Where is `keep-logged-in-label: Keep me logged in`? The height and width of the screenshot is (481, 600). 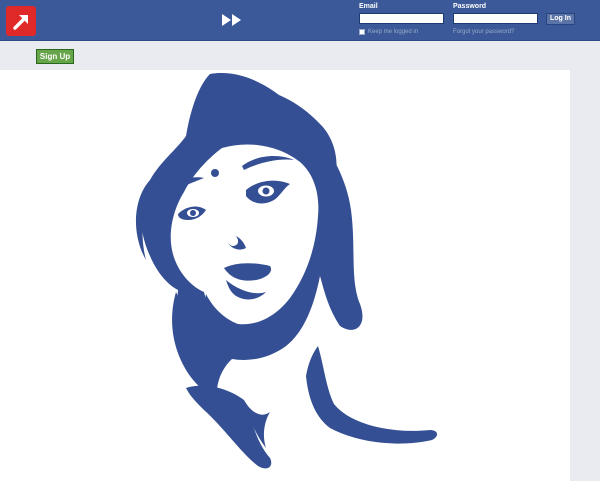 keep-logged-in-label: Keep me logged in is located at coordinates (393, 32).